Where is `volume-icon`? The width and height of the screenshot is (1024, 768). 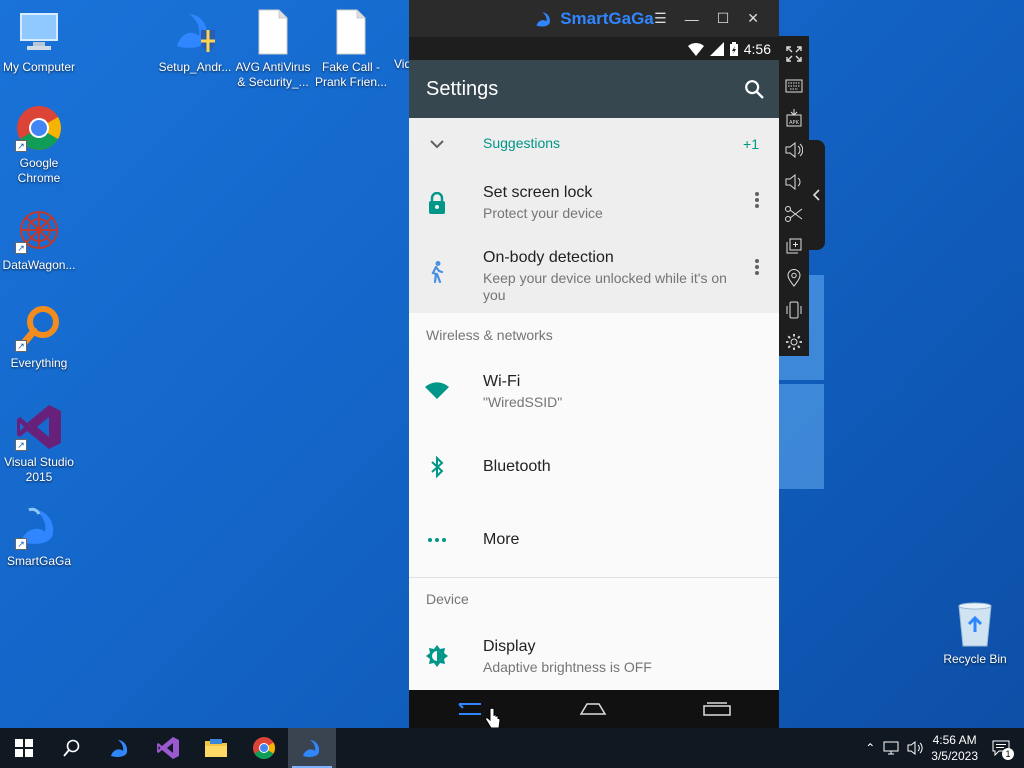 volume-icon is located at coordinates (915, 748).